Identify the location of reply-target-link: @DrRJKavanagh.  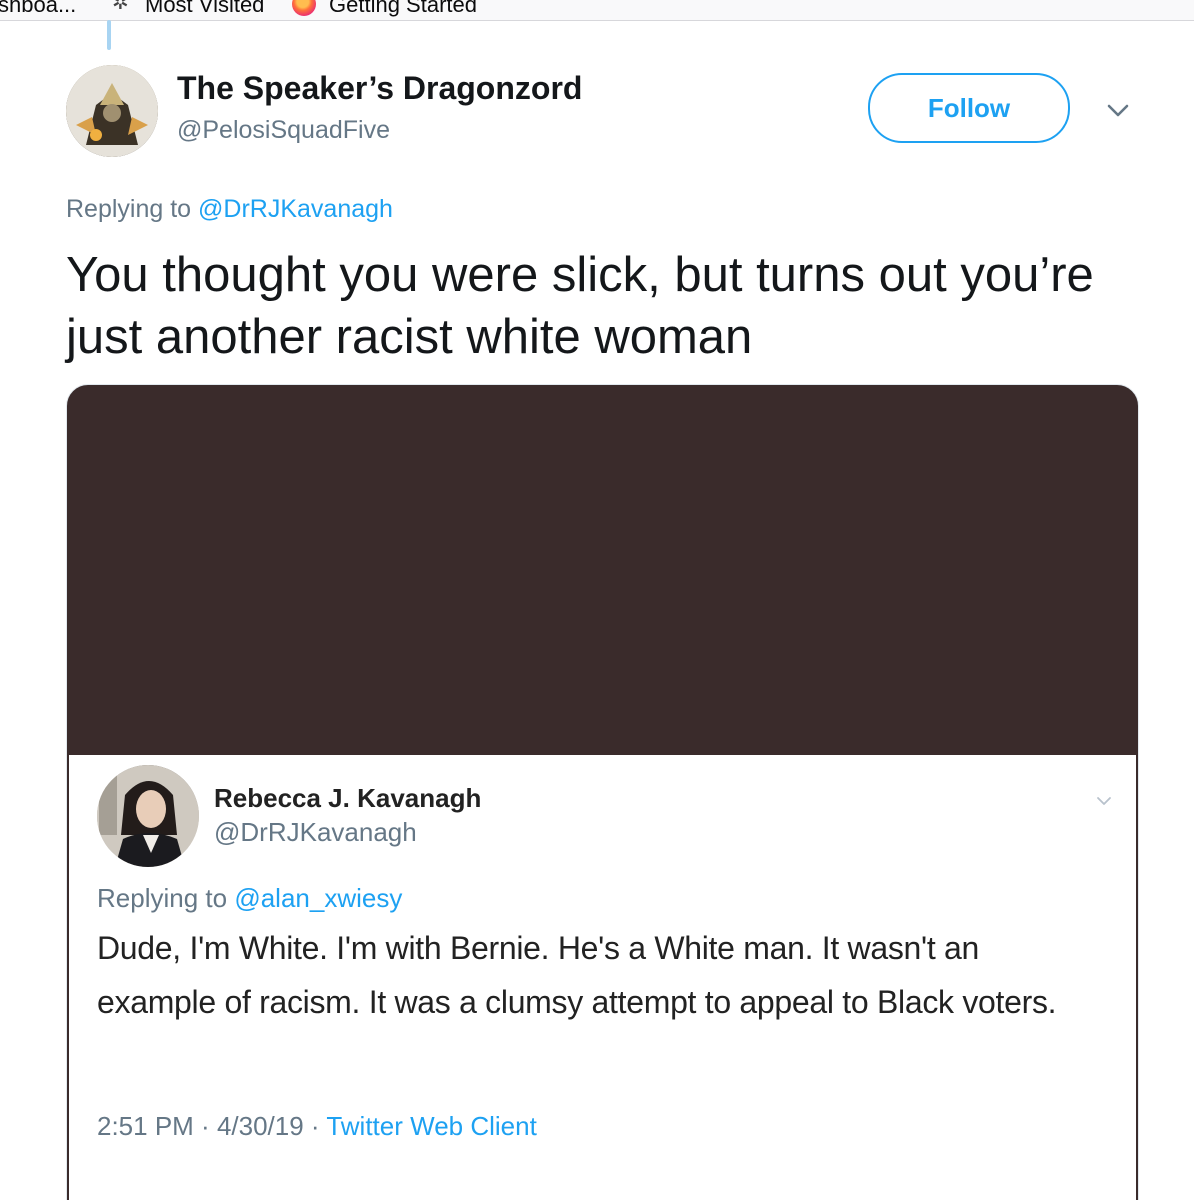
(295, 209).